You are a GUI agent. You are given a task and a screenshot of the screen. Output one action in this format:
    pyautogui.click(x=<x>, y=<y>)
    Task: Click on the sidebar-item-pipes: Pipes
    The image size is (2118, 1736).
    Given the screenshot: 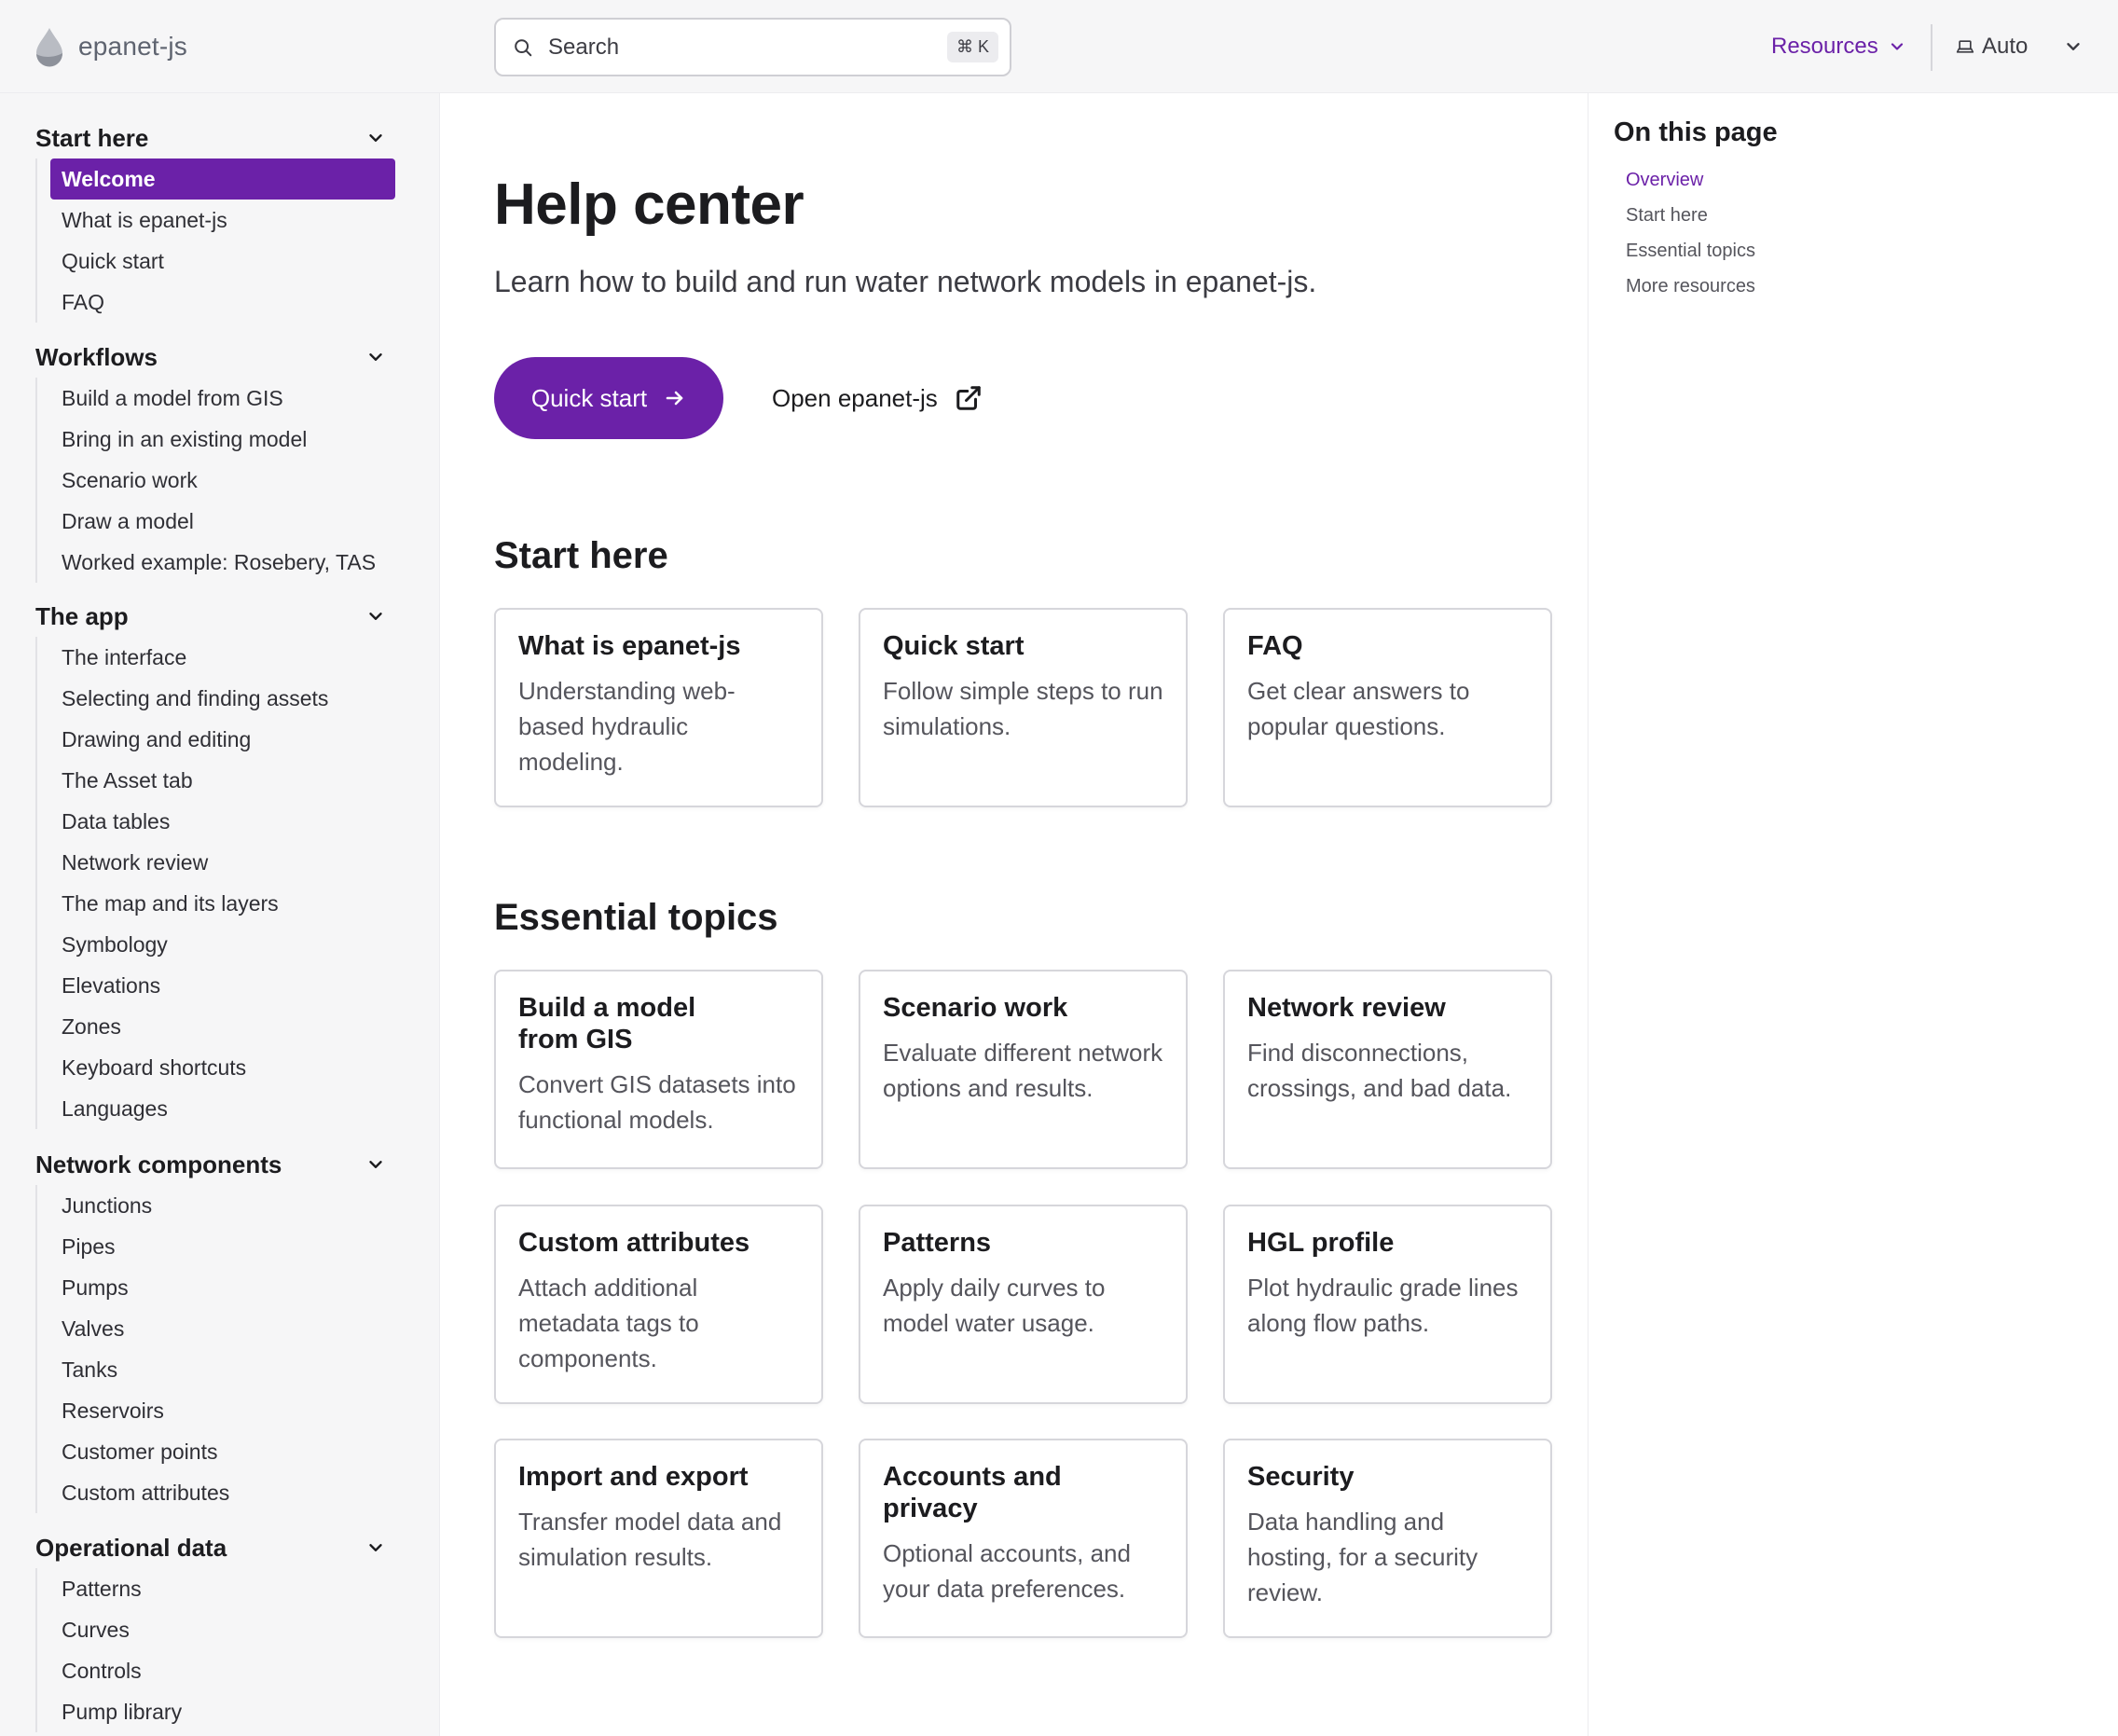 What is the action you would take?
    pyautogui.click(x=211, y=1246)
    